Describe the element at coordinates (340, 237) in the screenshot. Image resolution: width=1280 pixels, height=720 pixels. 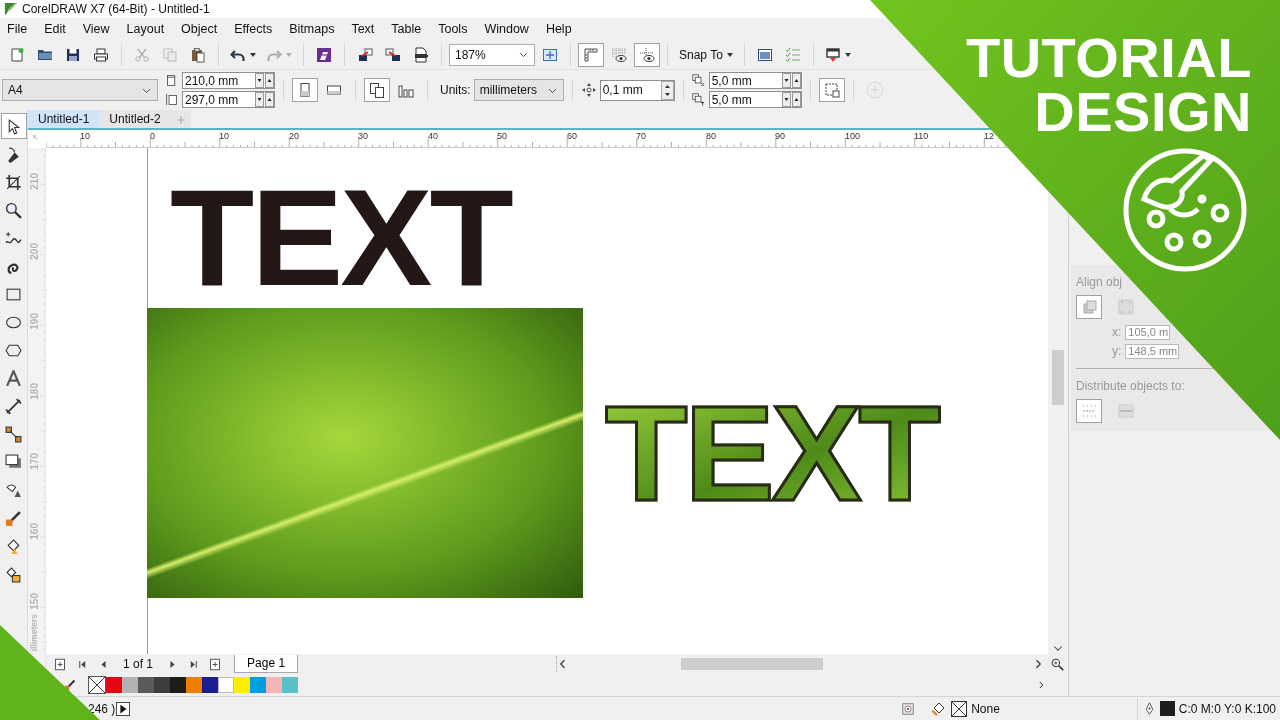
I see `canvas-text: TEXT` at that location.